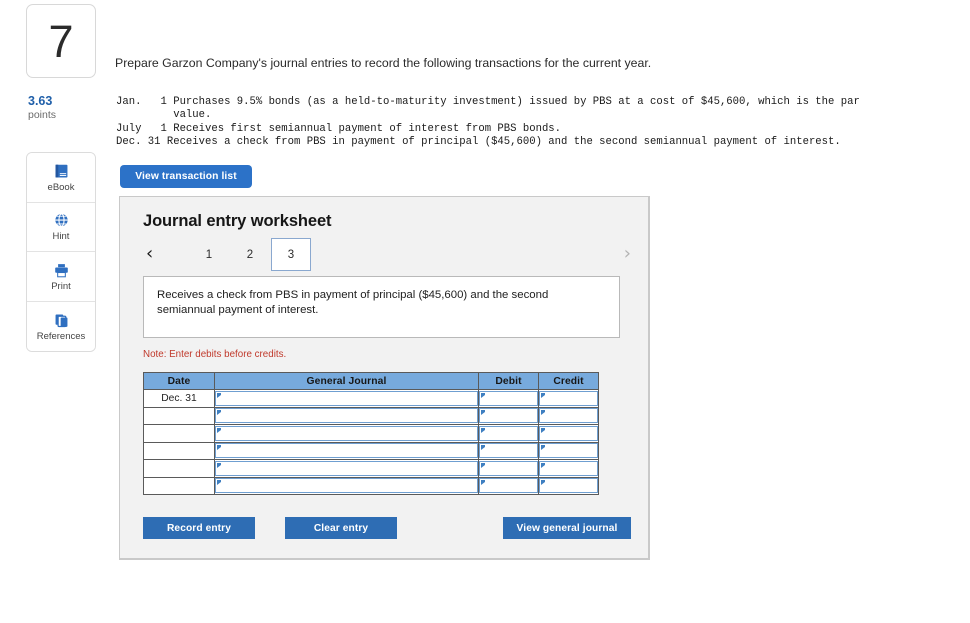 The image size is (970, 623). I want to click on tool-item-hint: Hint, so click(61, 227).